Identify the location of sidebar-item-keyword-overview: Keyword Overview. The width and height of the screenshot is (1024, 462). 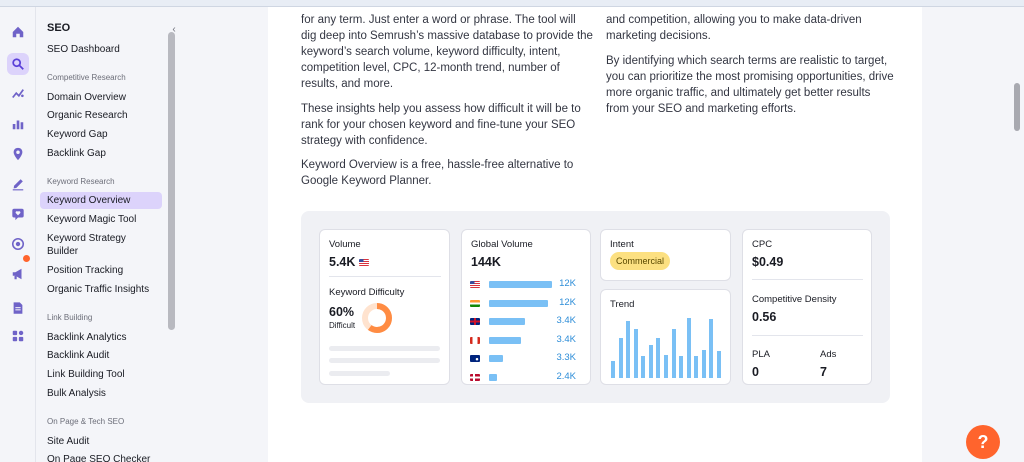
(101, 200).